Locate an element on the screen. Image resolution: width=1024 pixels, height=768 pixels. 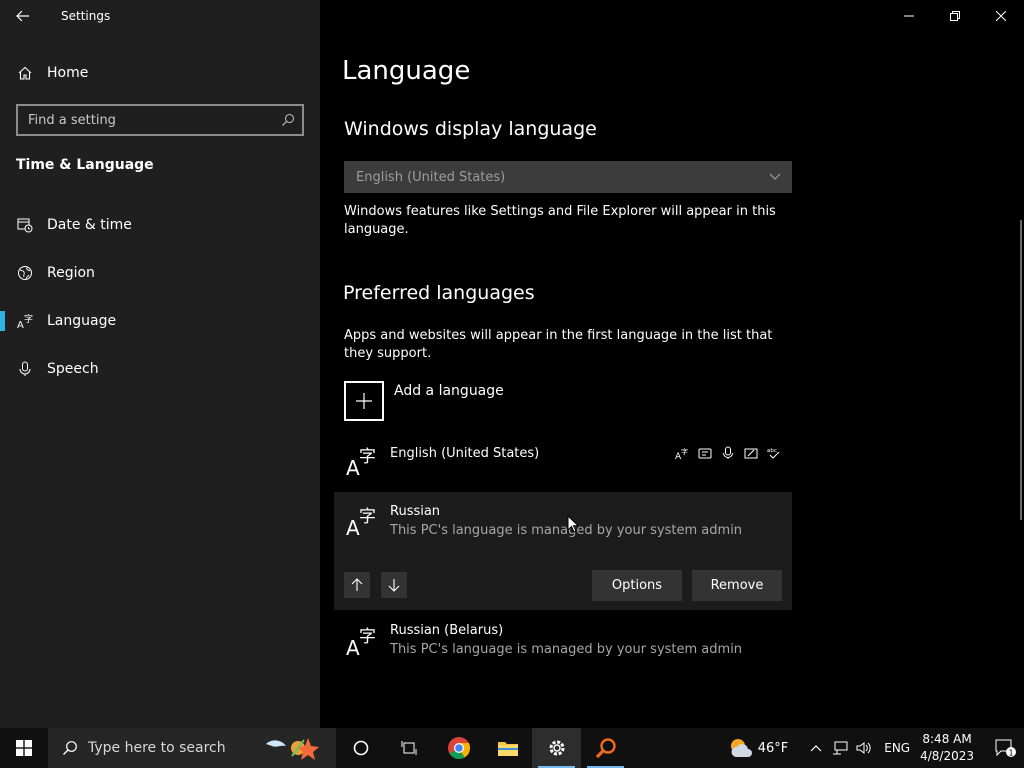
sidebar-item-label: Speech is located at coordinates (73, 369).